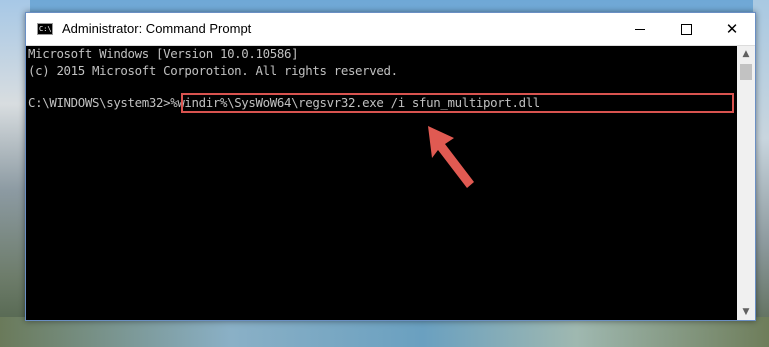 The height and width of the screenshot is (347, 769). Describe the element at coordinates (746, 312) in the screenshot. I see `scroll-down-icon: ▼` at that location.